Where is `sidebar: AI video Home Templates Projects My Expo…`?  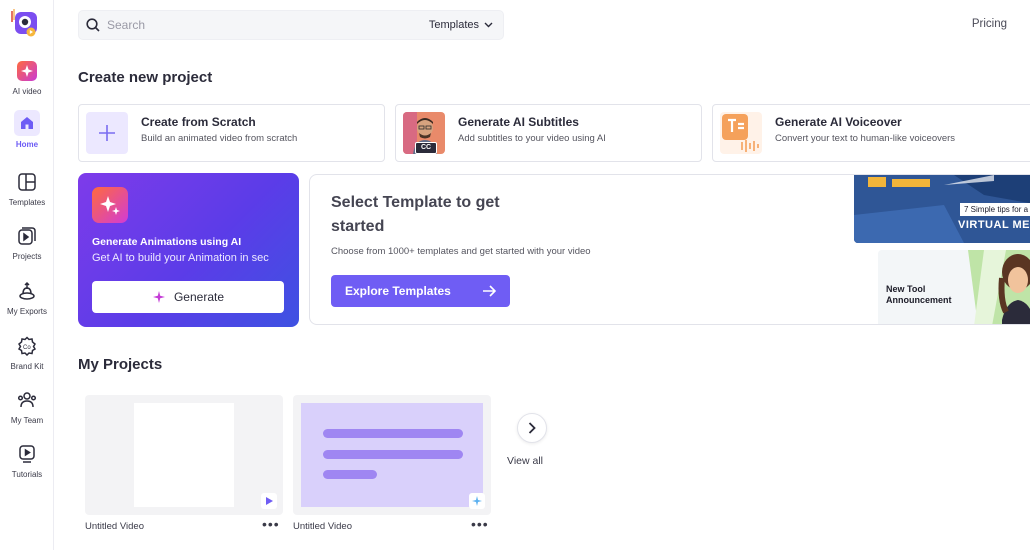 sidebar: AI video Home Templates Projects My Expo… is located at coordinates (27, 275).